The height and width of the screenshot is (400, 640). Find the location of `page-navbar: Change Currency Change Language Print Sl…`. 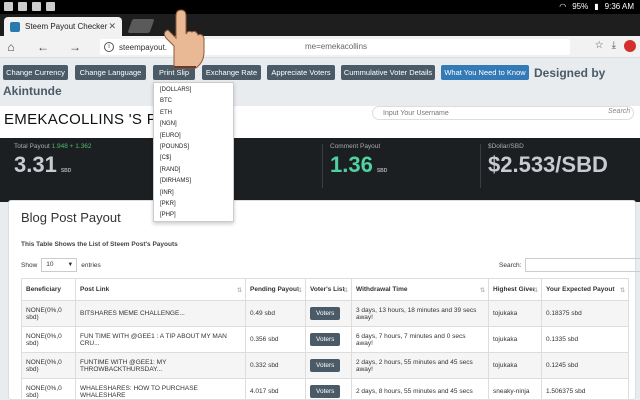

page-navbar: Change Currency Change Language Print Sl… is located at coordinates (320, 82).